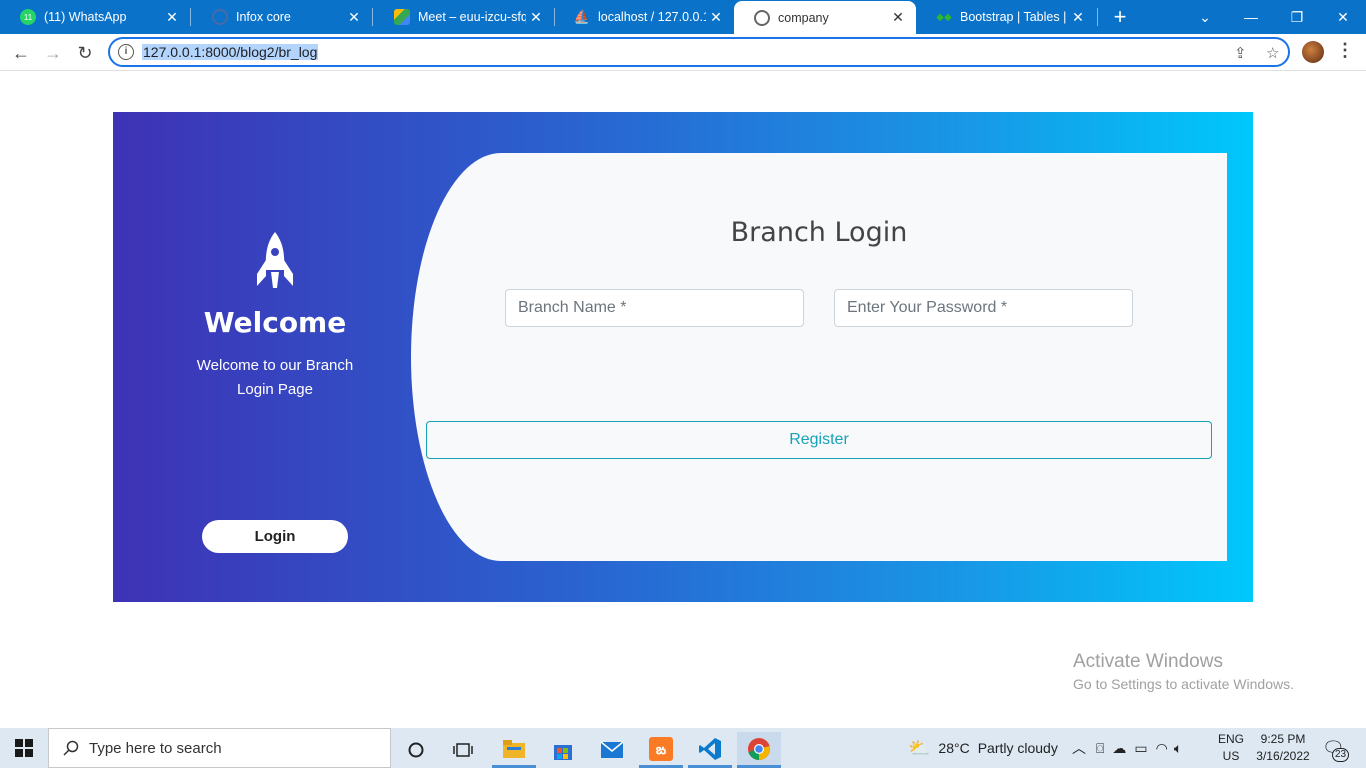  I want to click on language-indicator: ENG US, so click(1231, 748).